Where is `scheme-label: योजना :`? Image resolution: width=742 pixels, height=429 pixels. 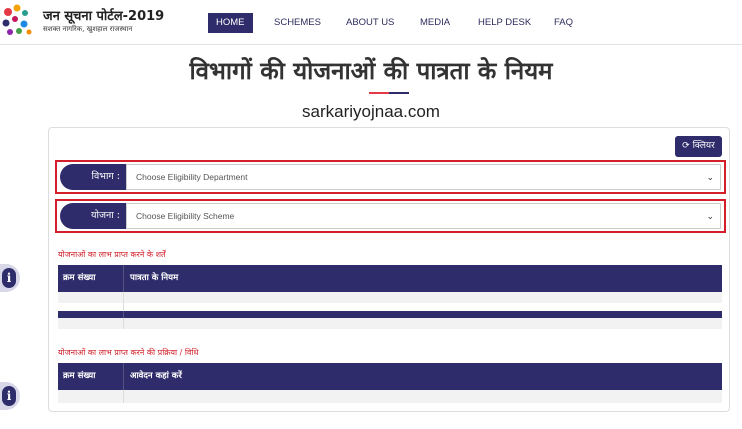
scheme-label: योजना : is located at coordinates (93, 216).